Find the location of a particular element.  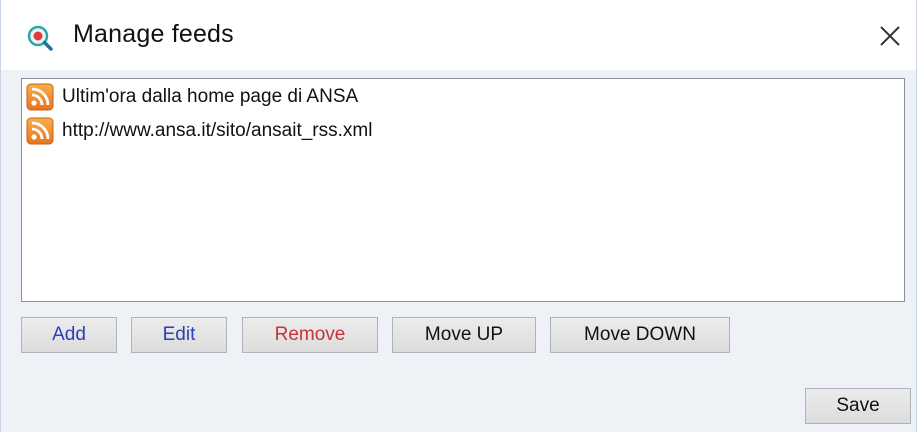

feed-label: http://www.ansa.it/sito/ansait_rss.xml is located at coordinates (217, 130).